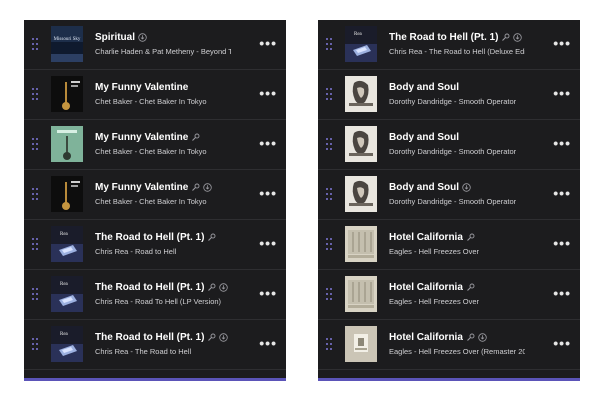  I want to click on track-title: Body and Soul, so click(424, 137).